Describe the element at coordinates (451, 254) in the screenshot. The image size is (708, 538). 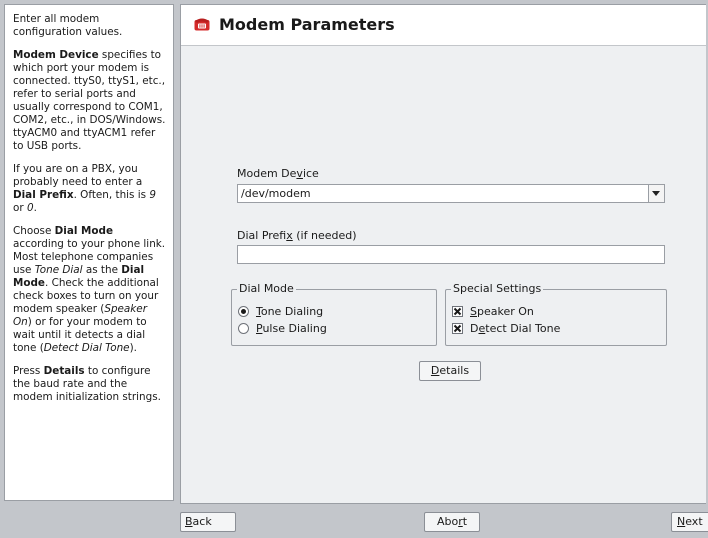
I see `dial-prefix-input` at that location.